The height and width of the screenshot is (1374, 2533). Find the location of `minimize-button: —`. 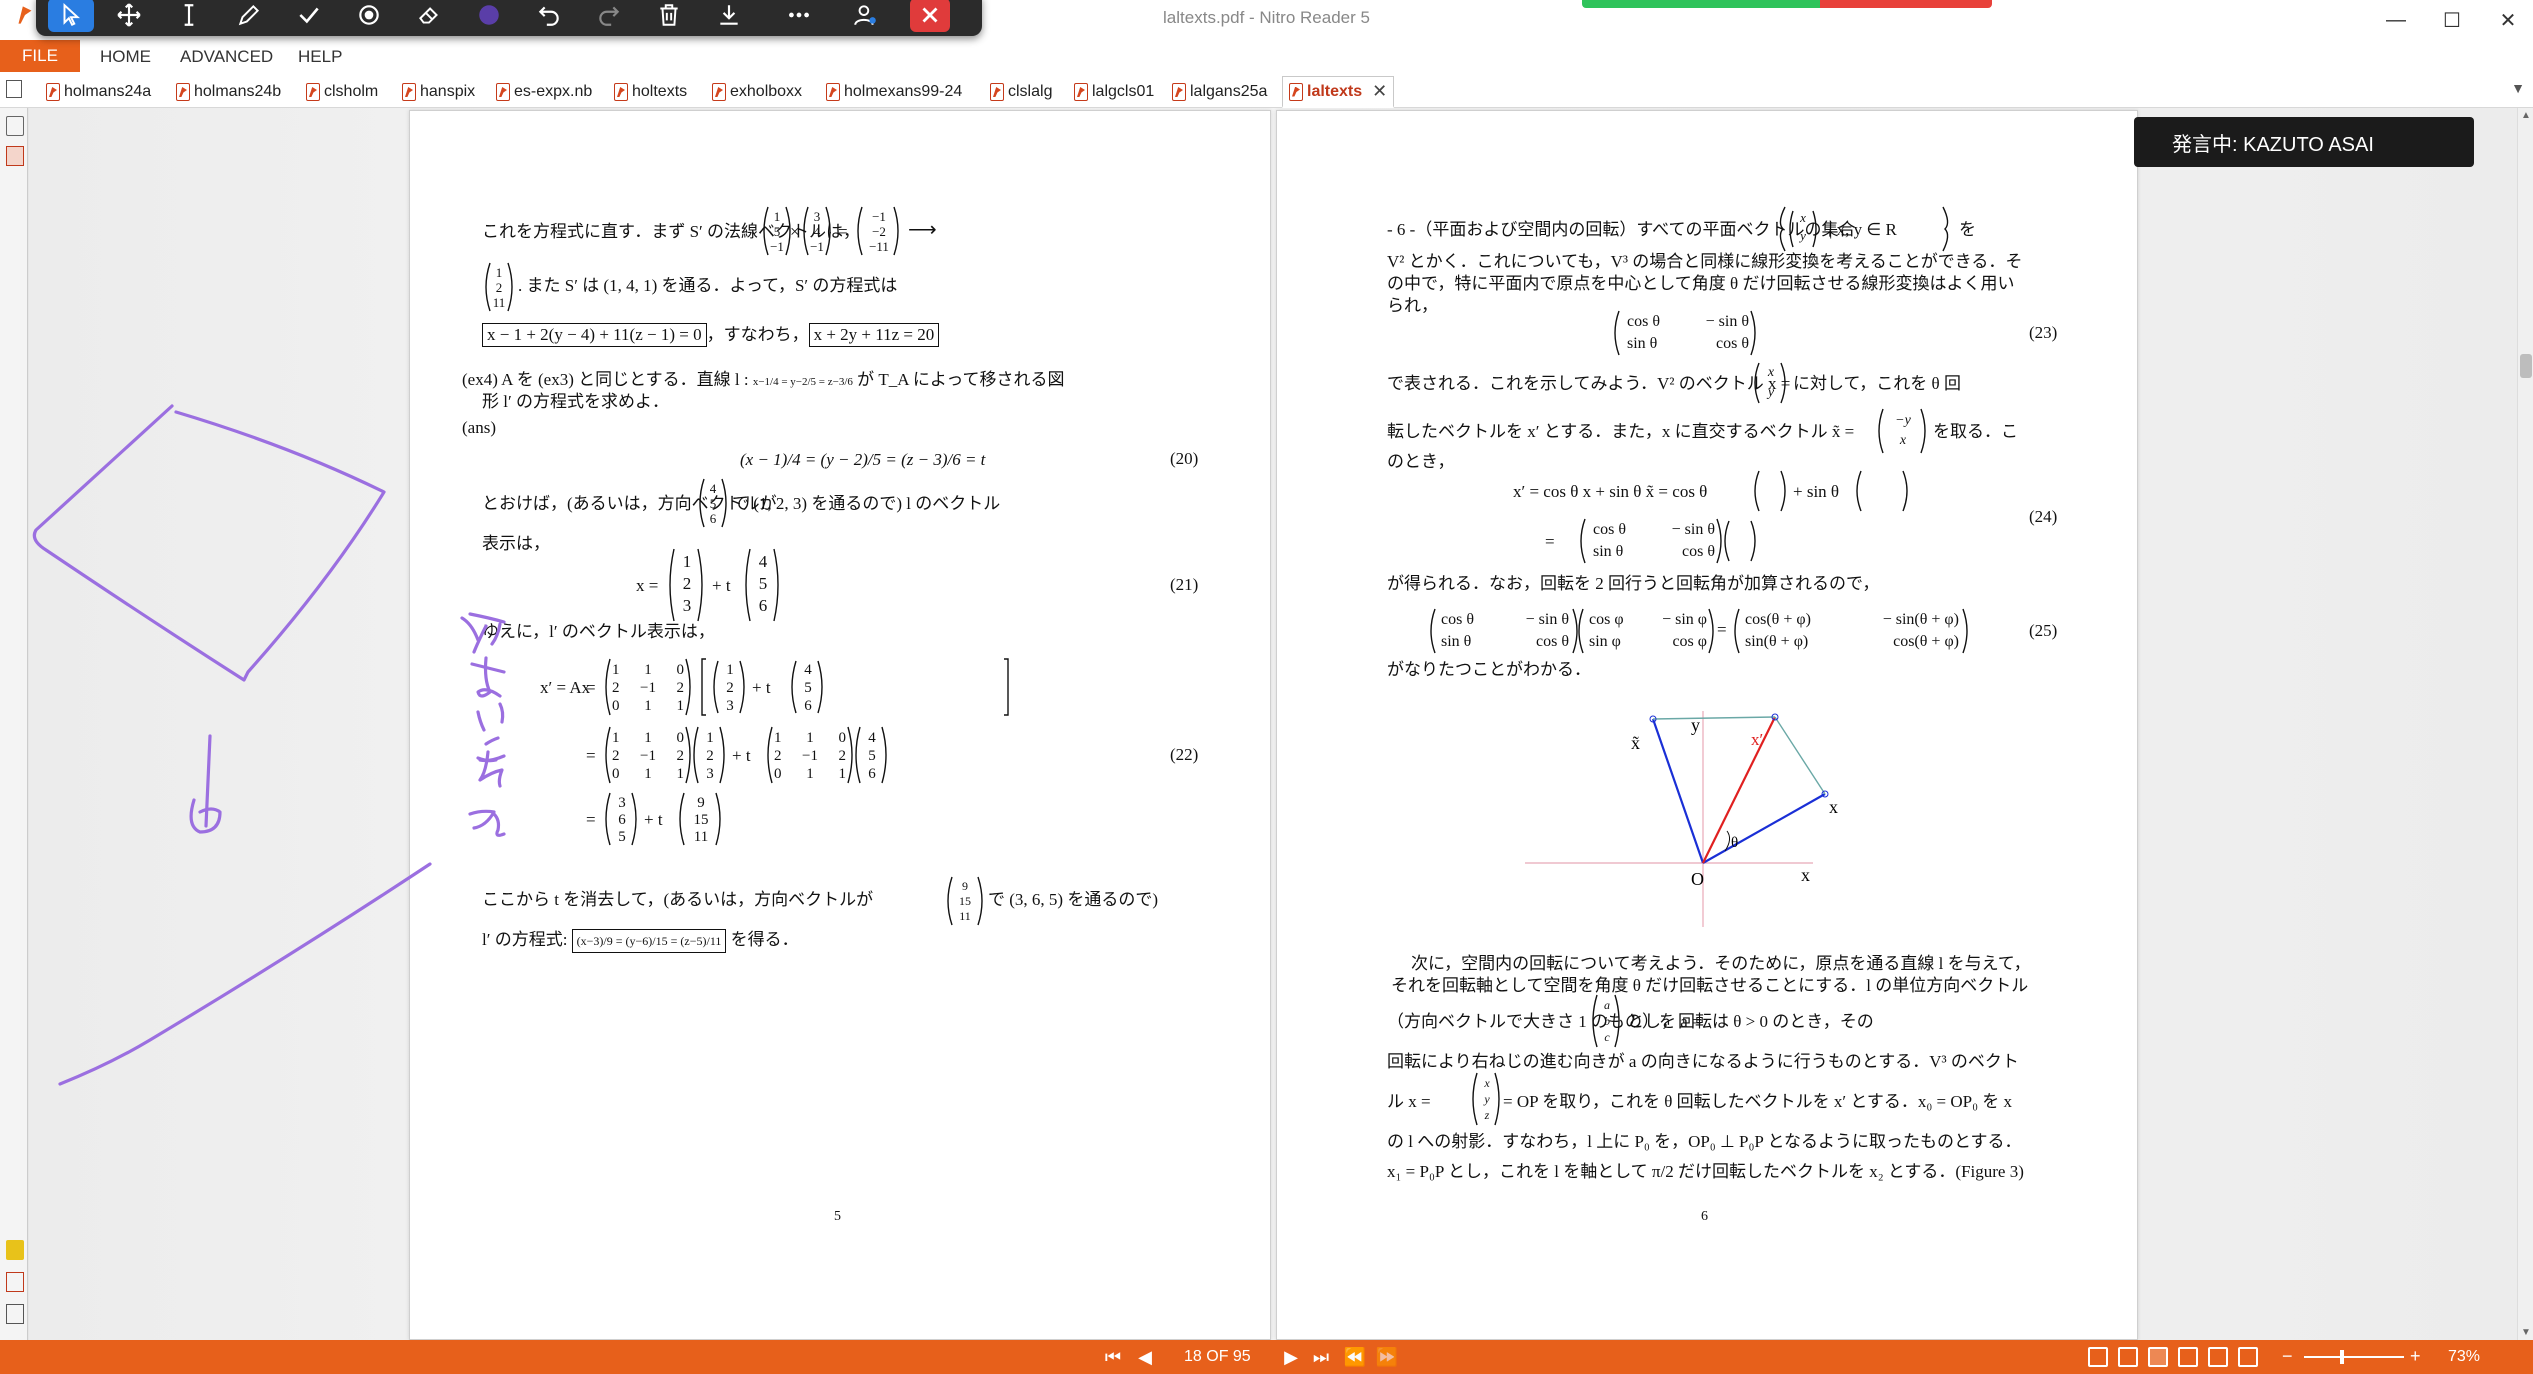

minimize-button: — is located at coordinates (2396, 20).